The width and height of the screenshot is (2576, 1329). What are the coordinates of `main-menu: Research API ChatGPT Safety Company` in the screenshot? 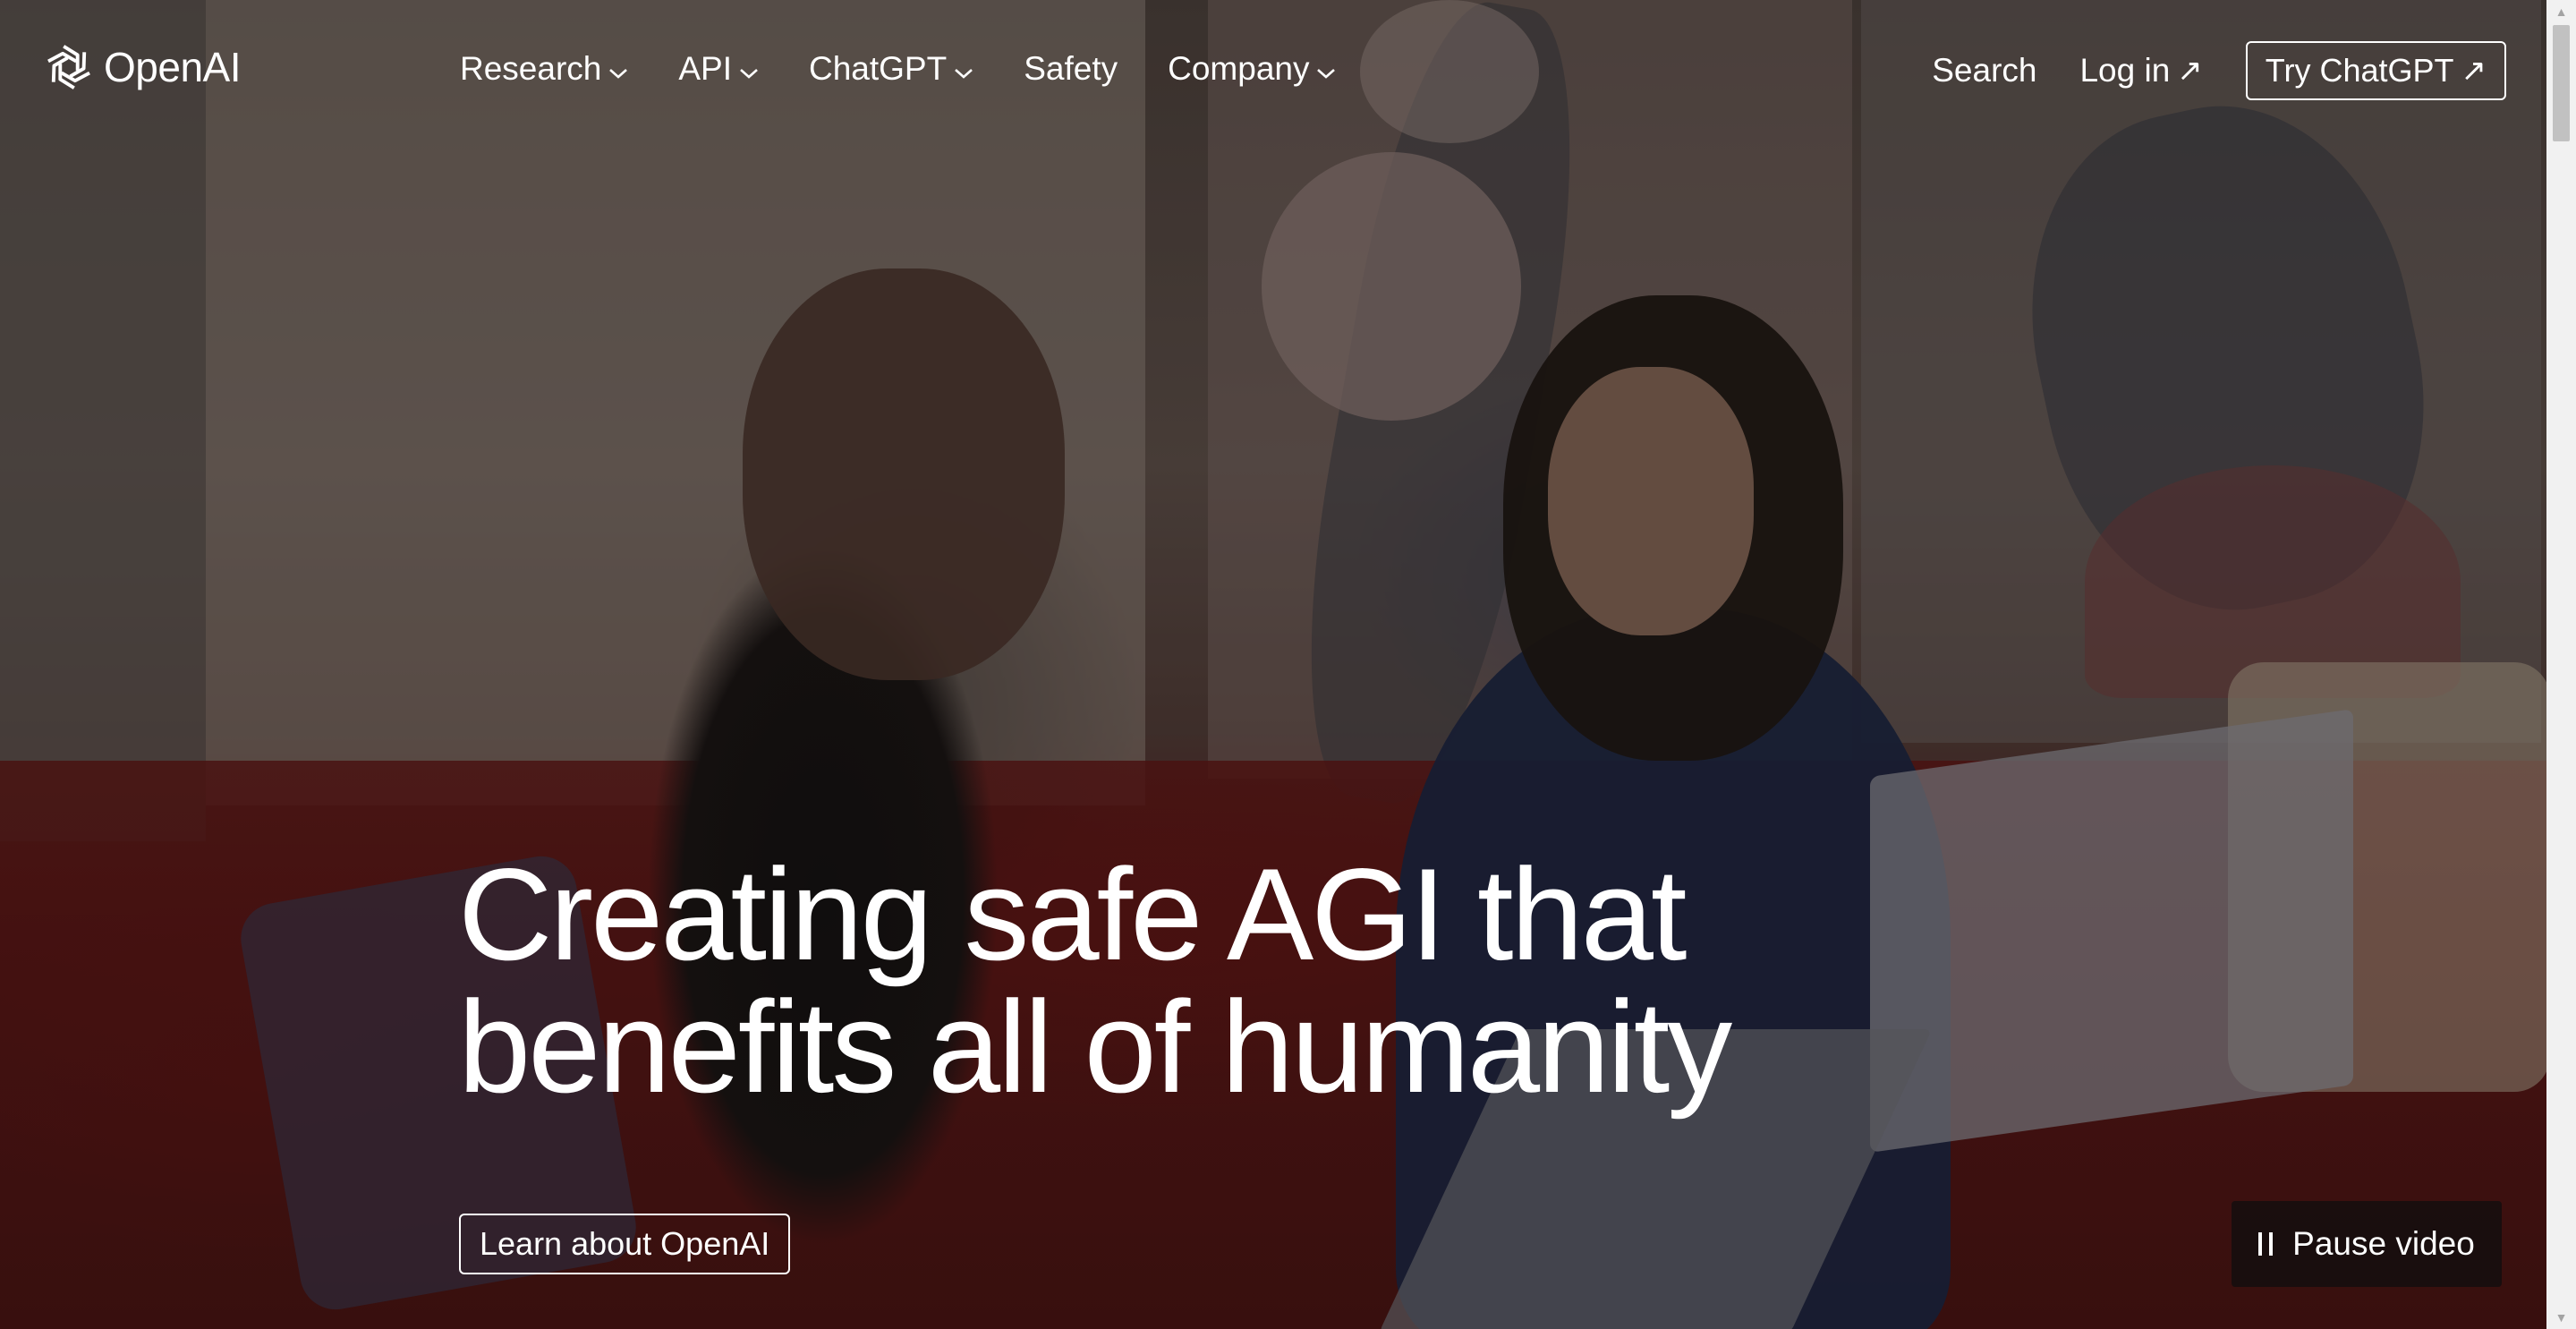 It's located at (923, 69).